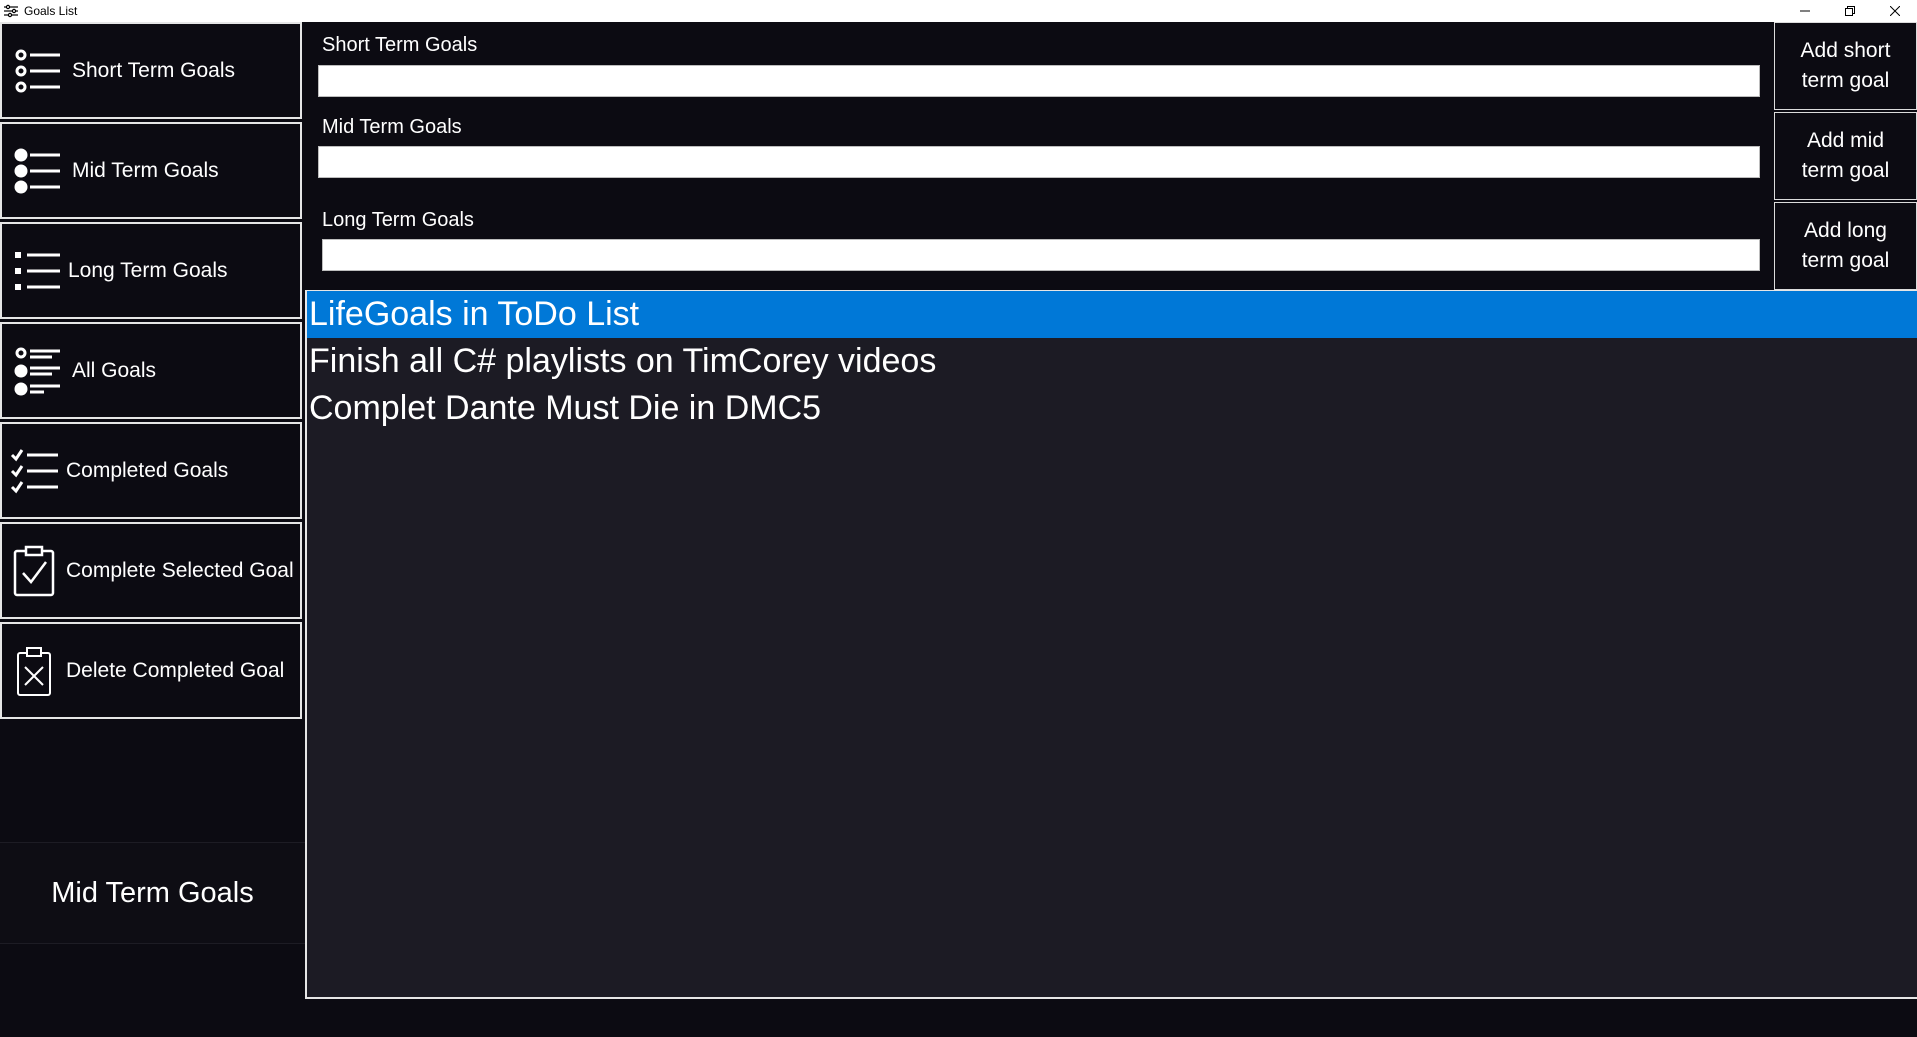 The height and width of the screenshot is (1037, 1917). What do you see at coordinates (145, 170) in the screenshot?
I see `sidebar-item-label: Mid Term Goals` at bounding box center [145, 170].